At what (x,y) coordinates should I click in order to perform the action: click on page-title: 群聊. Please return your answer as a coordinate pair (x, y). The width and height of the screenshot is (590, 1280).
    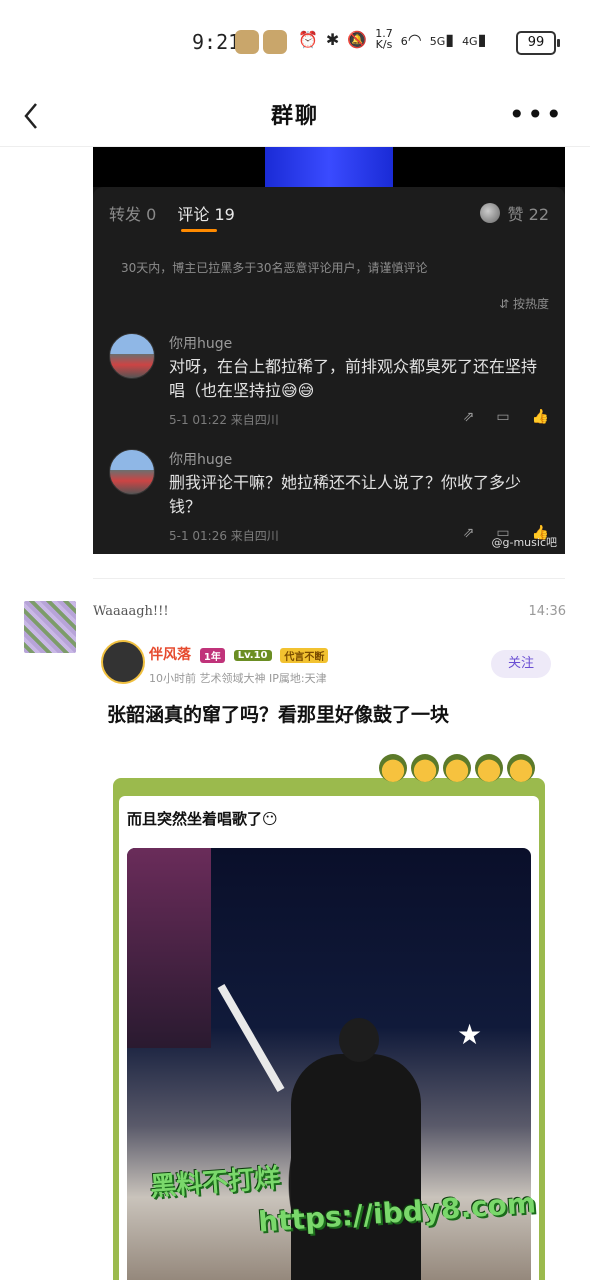
    Looking at the image, I should click on (294, 116).